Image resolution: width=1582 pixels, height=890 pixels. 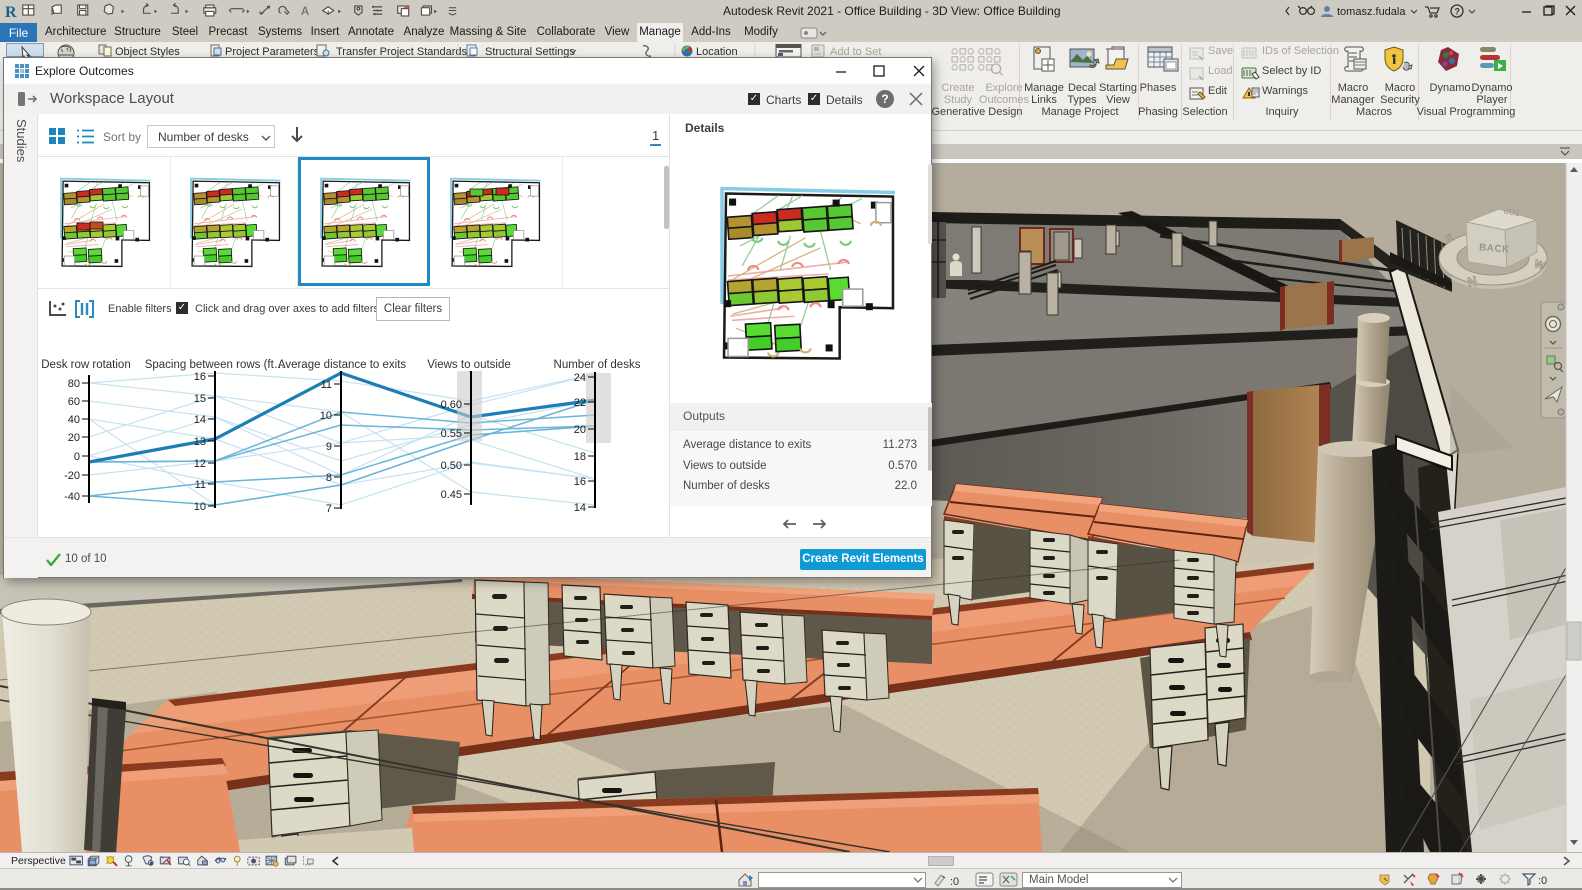 I want to click on svg-text: 18, so click(x=580, y=457).